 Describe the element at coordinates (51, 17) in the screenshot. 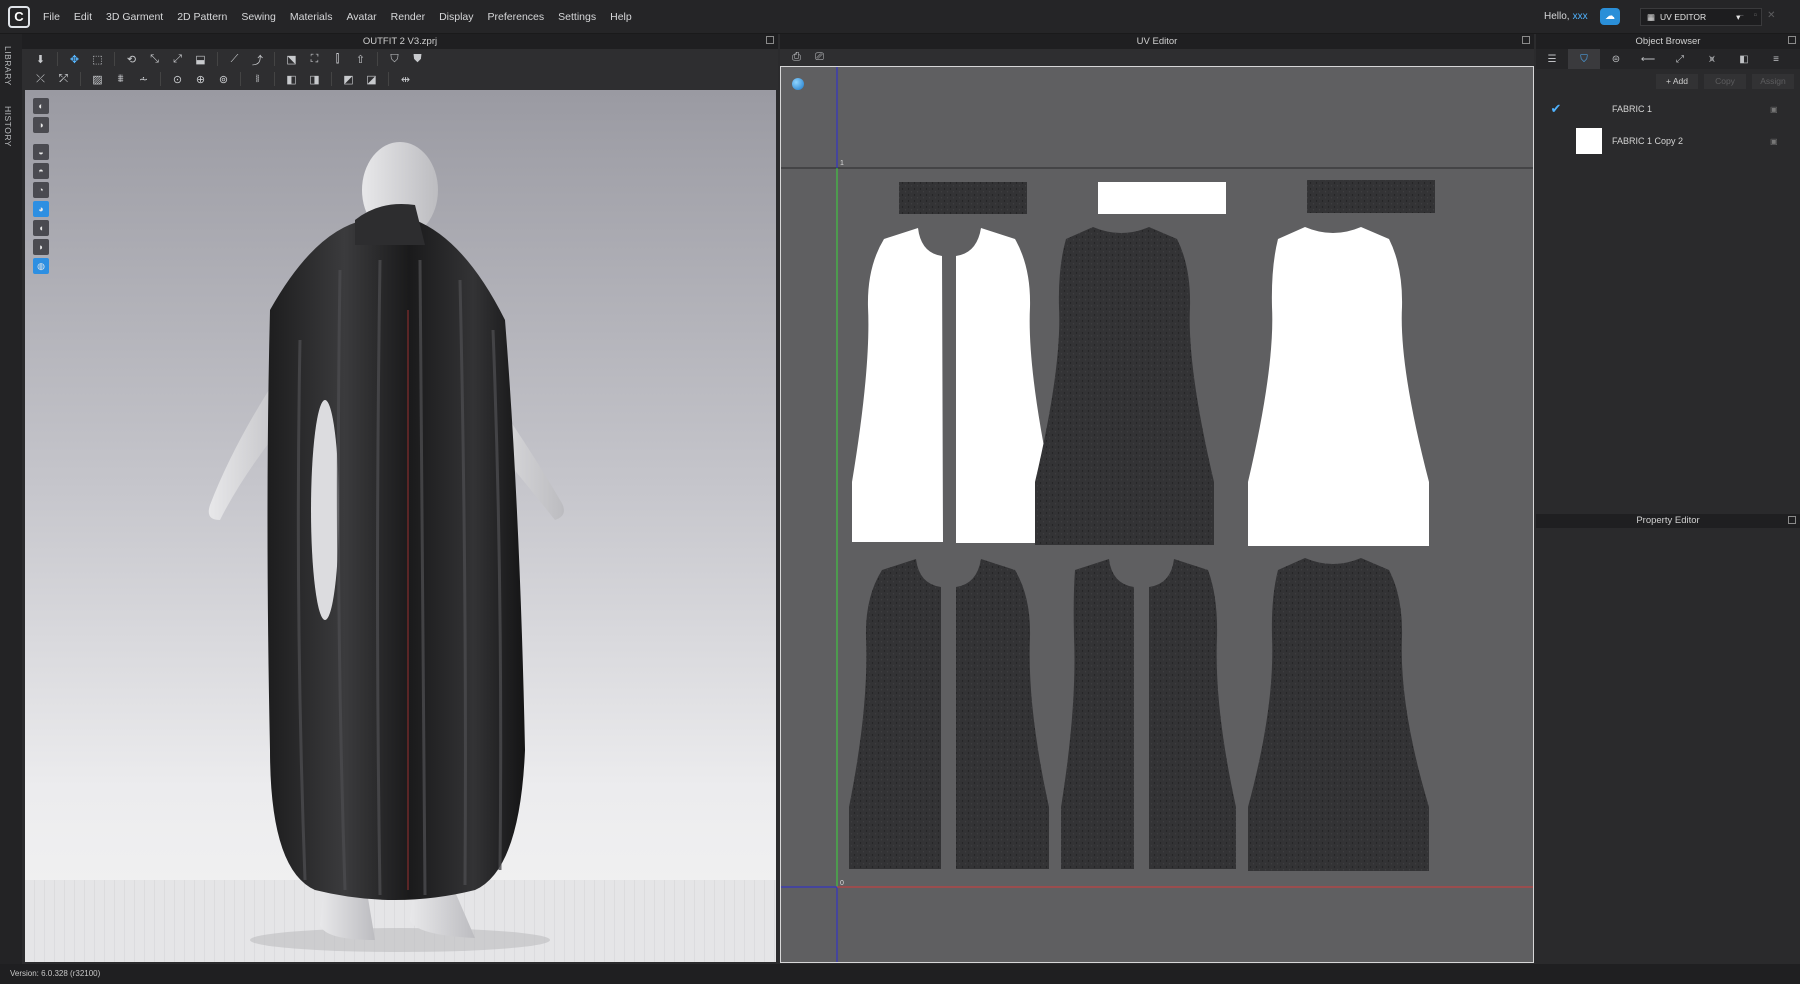

I see `menu-item-file: File` at that location.